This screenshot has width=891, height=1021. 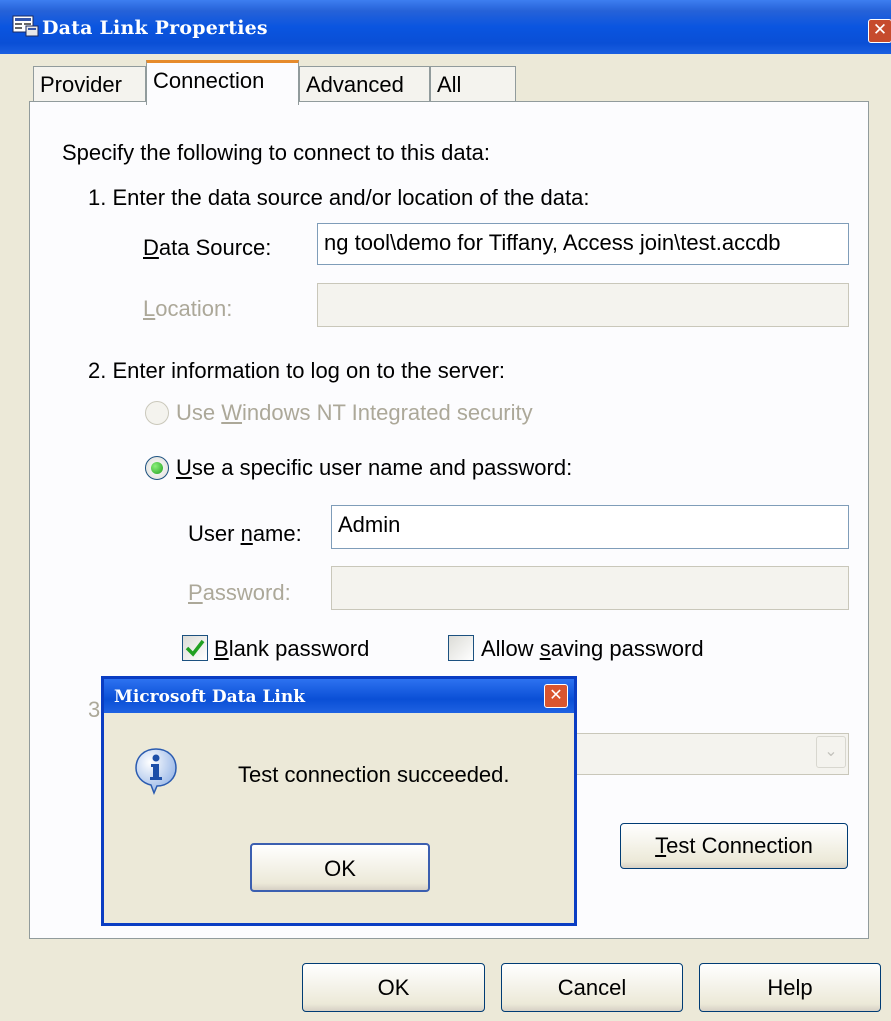 What do you see at coordinates (156, 771) in the screenshot?
I see `info-icon` at bounding box center [156, 771].